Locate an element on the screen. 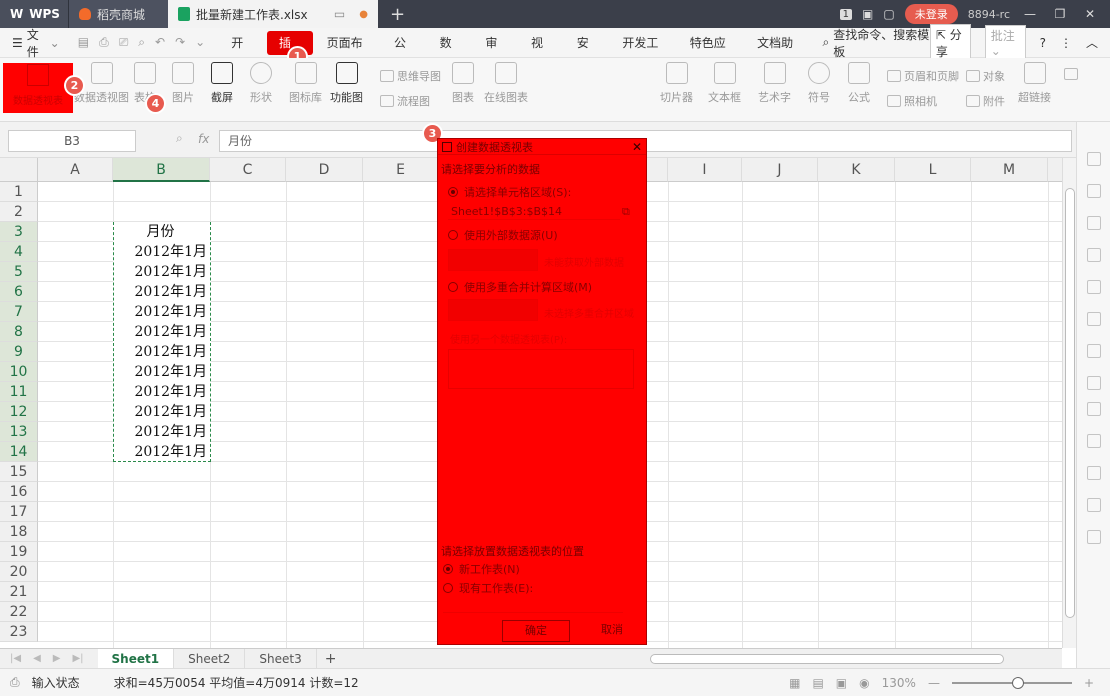 Image resolution: width=1110 pixels, height=696 pixels. tab-page-layout: 页面布局 is located at coordinates (348, 54).